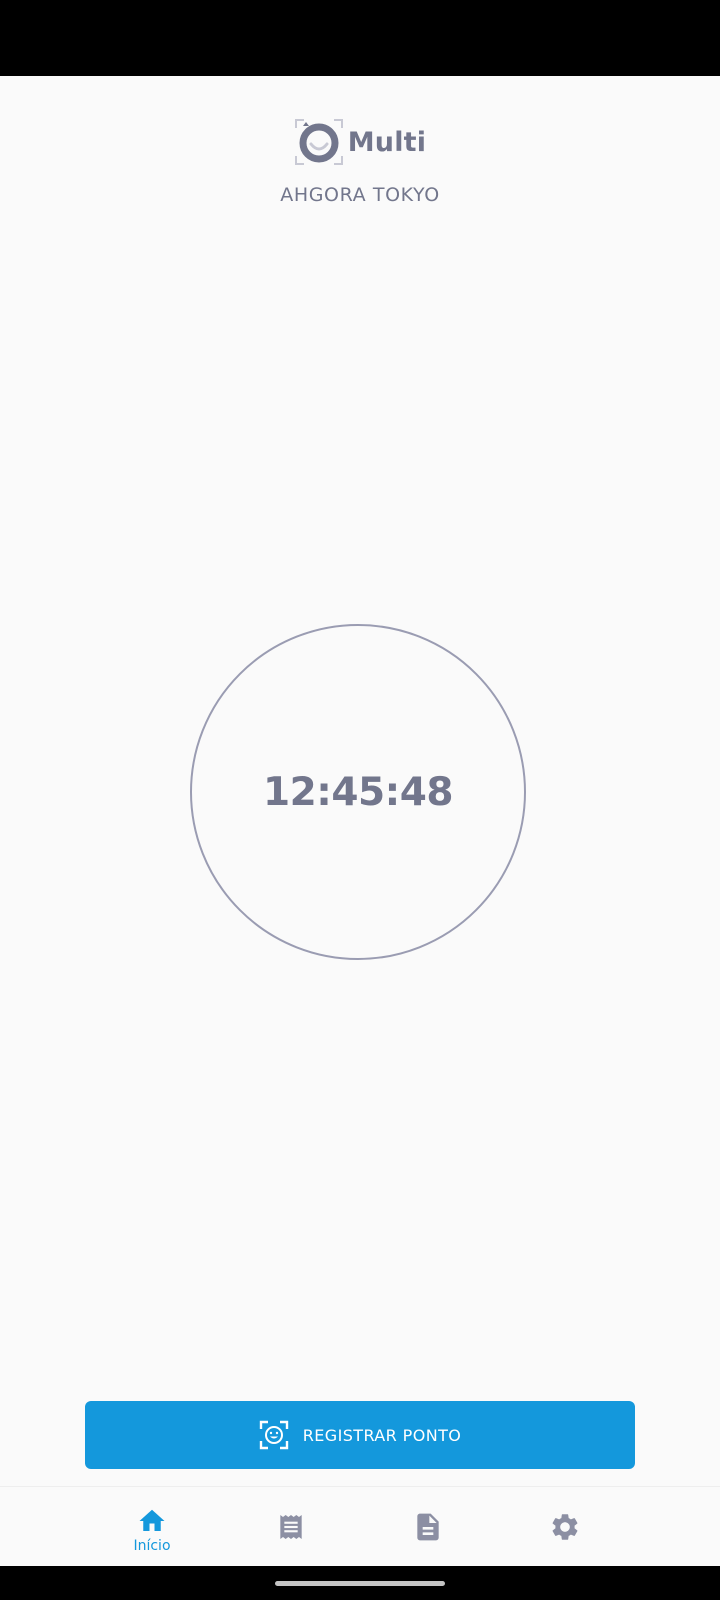  Describe the element at coordinates (273, 1435) in the screenshot. I see `face-scan-icon` at that location.